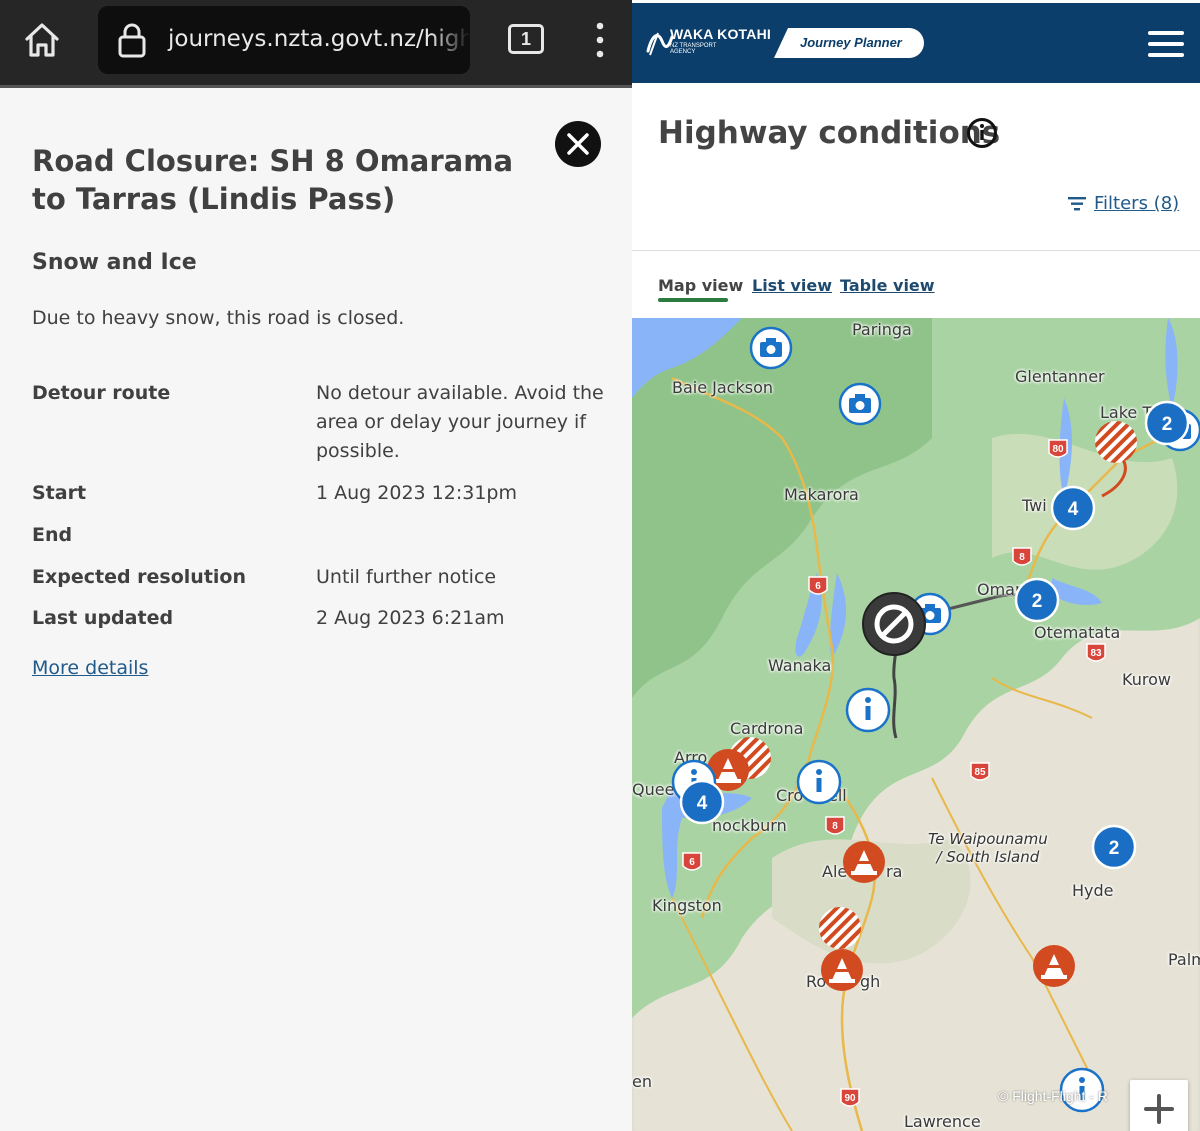 The width and height of the screenshot is (1200, 1131). What do you see at coordinates (916, 250) in the screenshot?
I see `divider` at bounding box center [916, 250].